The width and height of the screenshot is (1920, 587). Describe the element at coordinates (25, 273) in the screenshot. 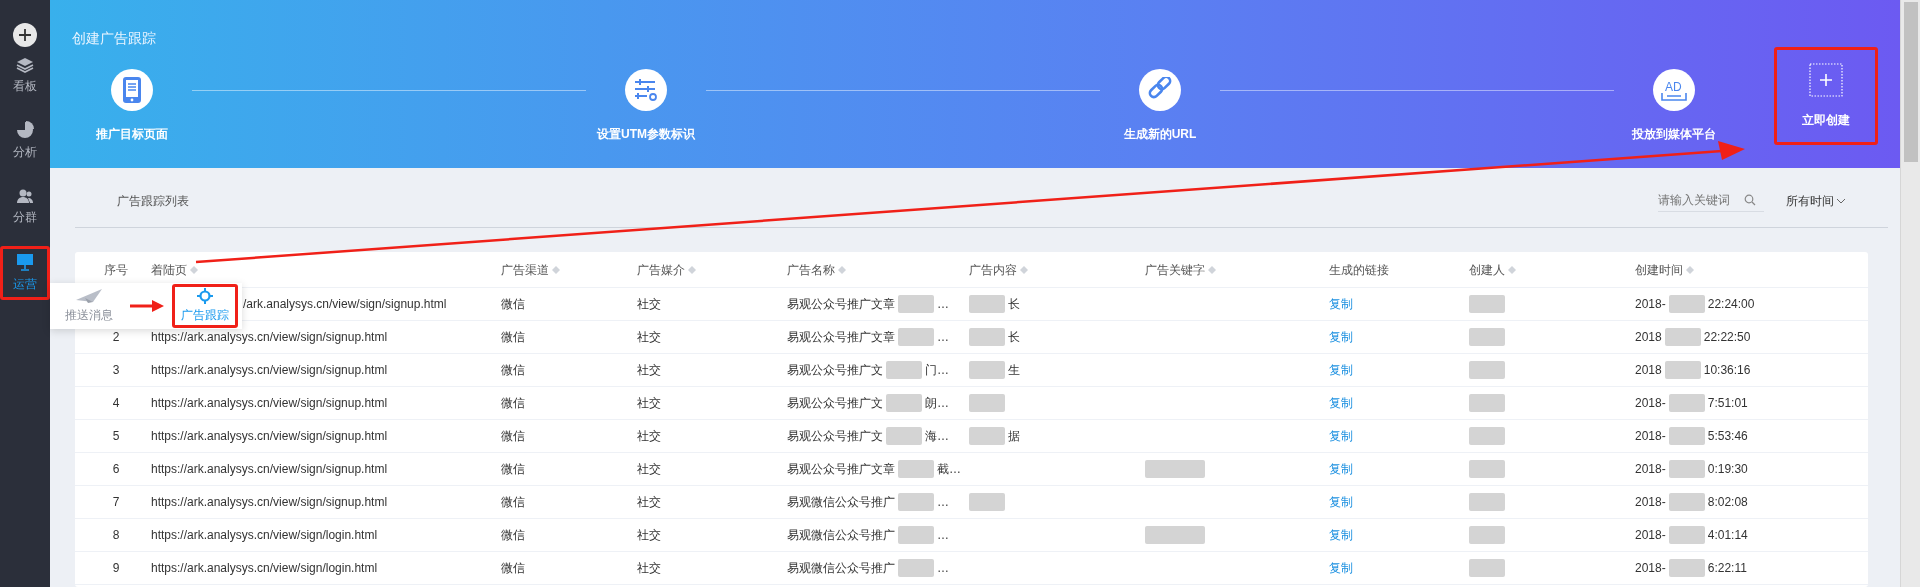

I see `sidebar-item: 运营` at that location.